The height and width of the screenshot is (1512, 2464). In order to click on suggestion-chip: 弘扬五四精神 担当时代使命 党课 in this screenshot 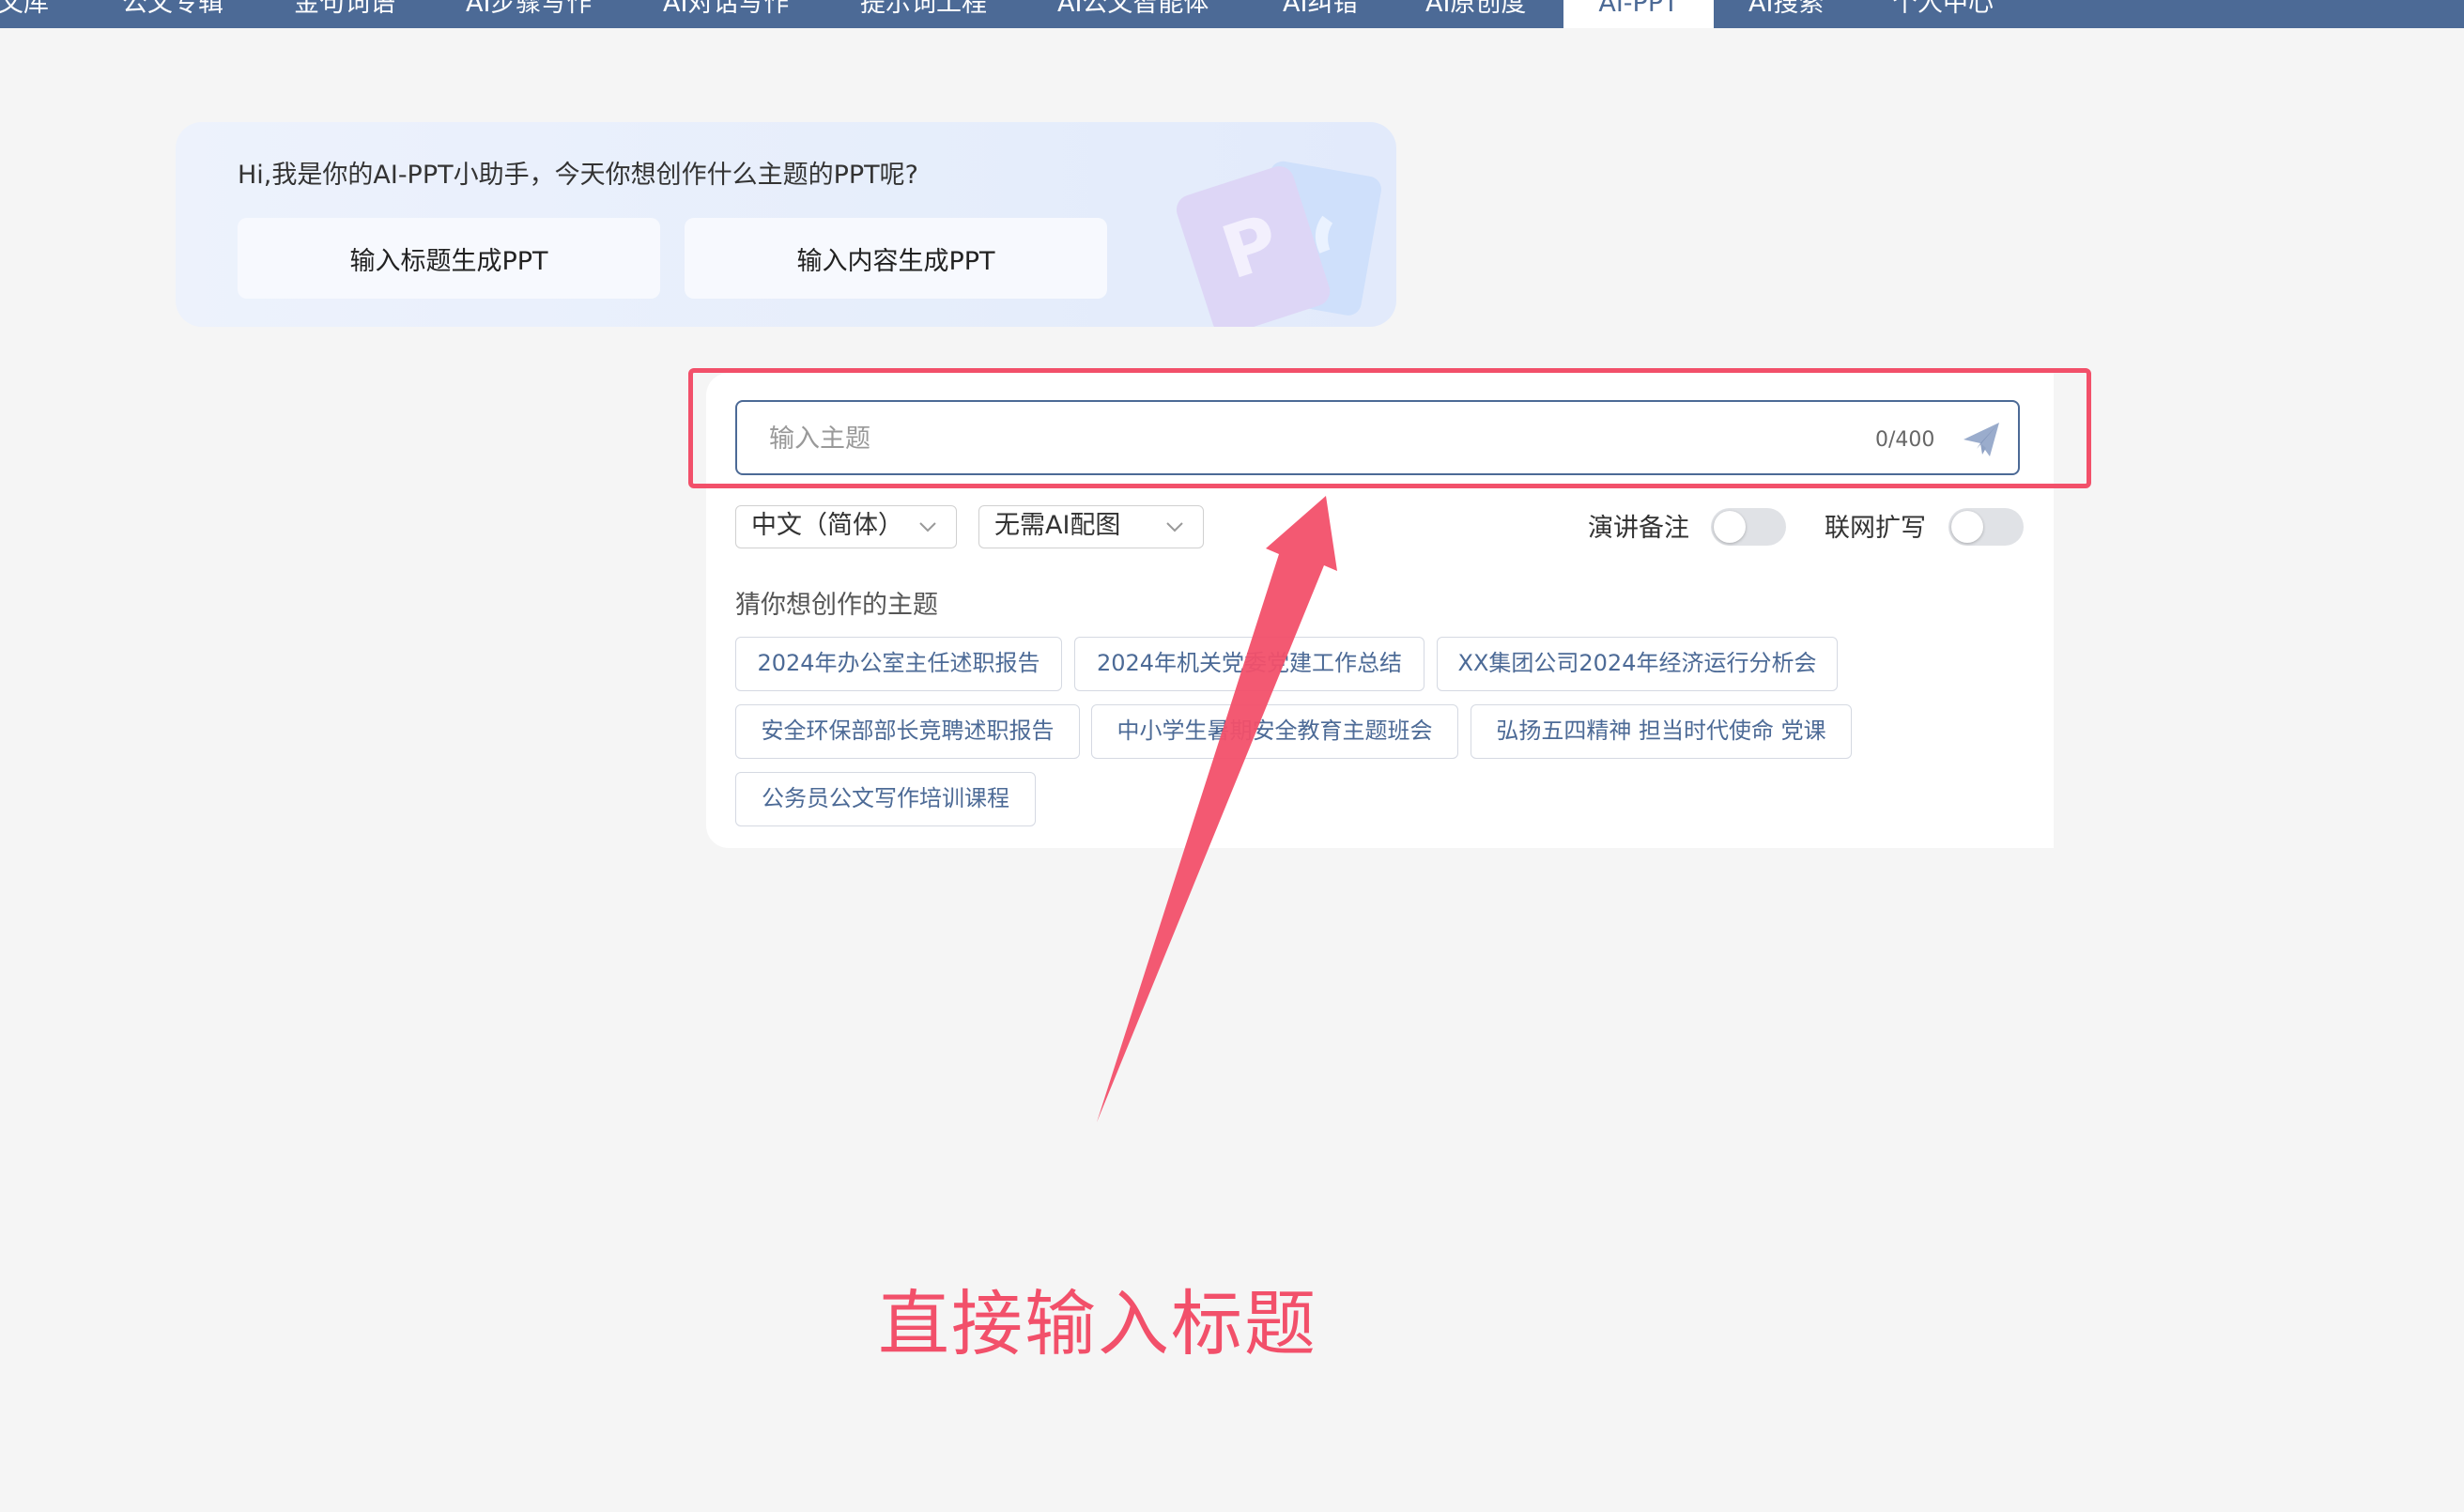, I will do `click(1661, 731)`.